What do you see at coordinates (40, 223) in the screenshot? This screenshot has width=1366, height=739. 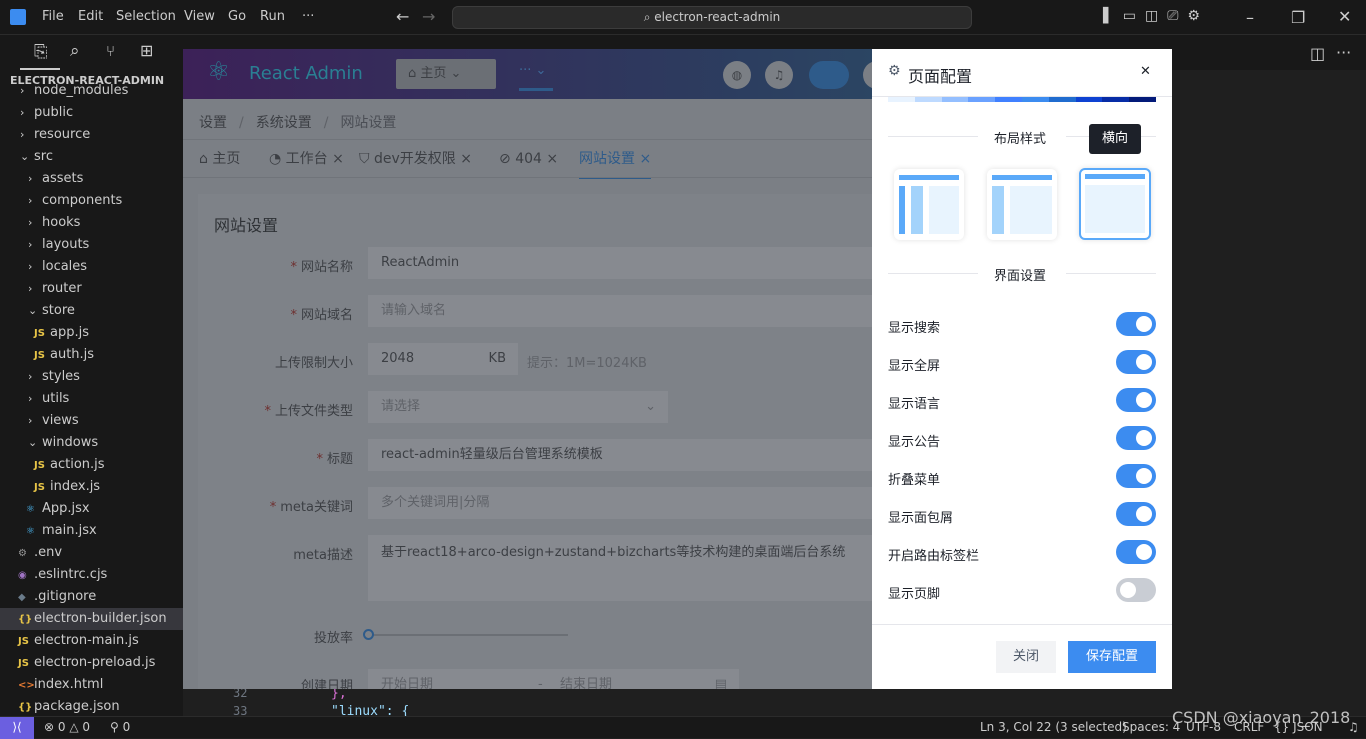 I see `folder-item: › hooks` at bounding box center [40, 223].